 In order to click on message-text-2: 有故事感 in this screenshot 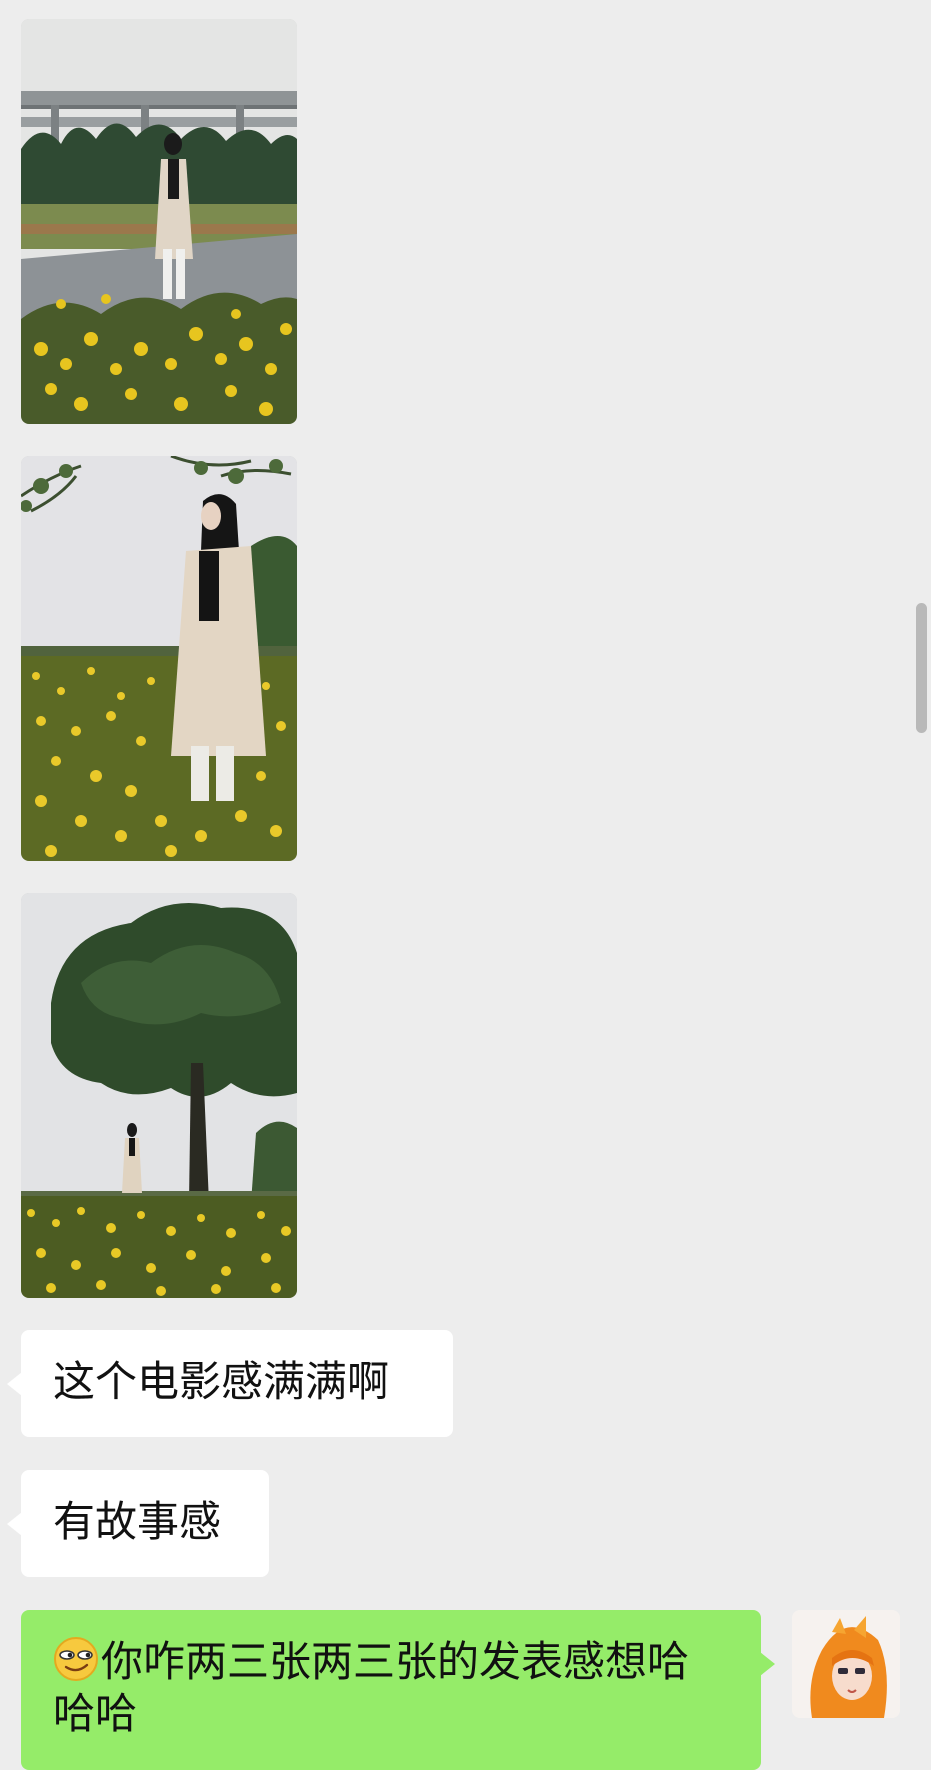, I will do `click(137, 1521)`.